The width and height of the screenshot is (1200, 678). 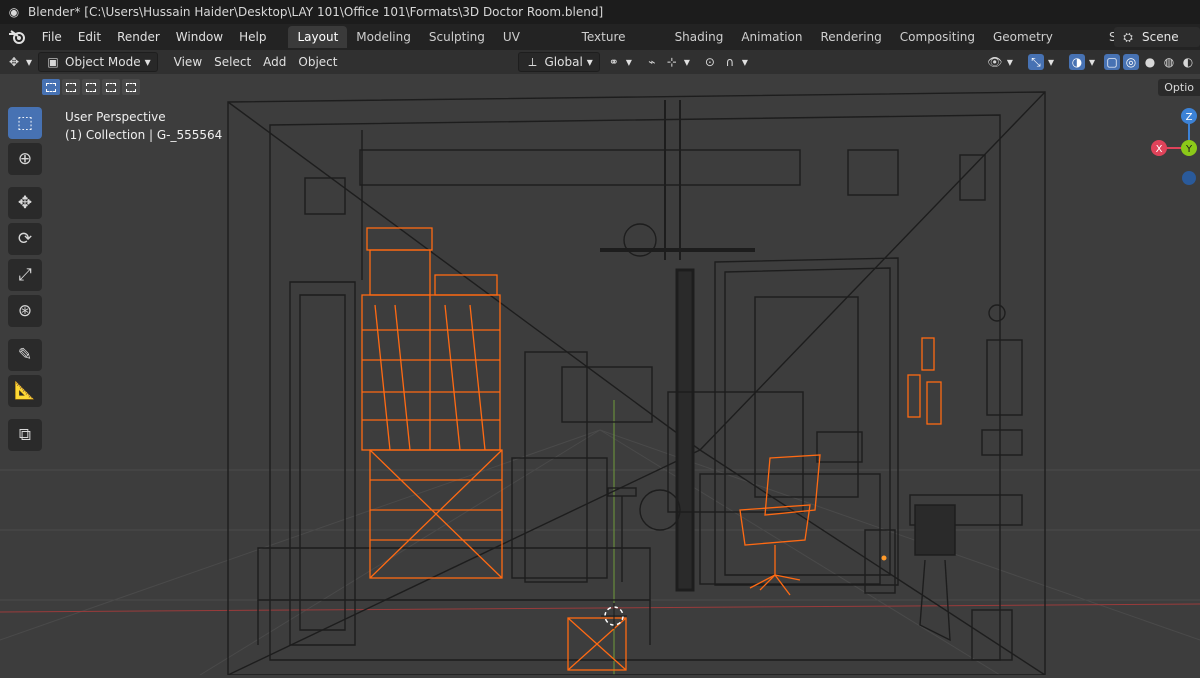 I want to click on menu-object: Object, so click(x=317, y=62).